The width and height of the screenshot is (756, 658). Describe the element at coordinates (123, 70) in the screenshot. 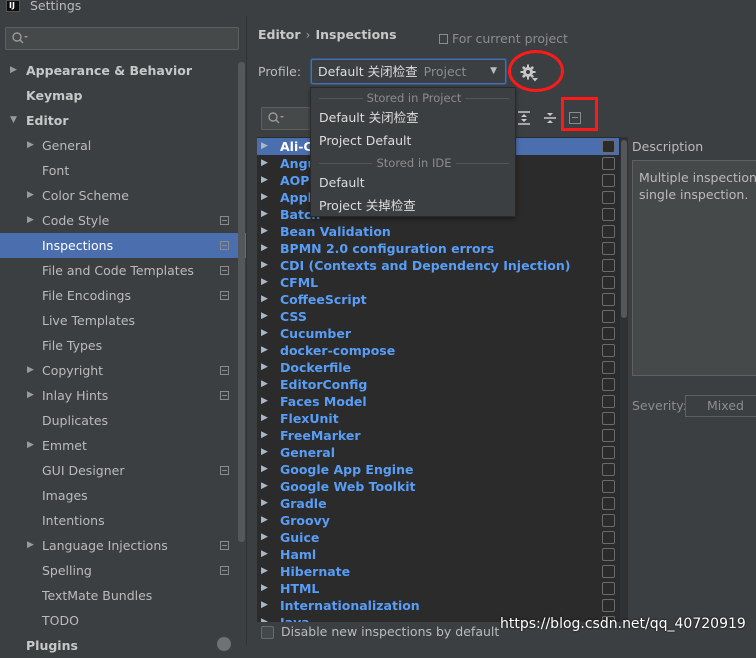

I see `nav-item-appearance-behavior: ▶ Appearance & Behavior` at that location.